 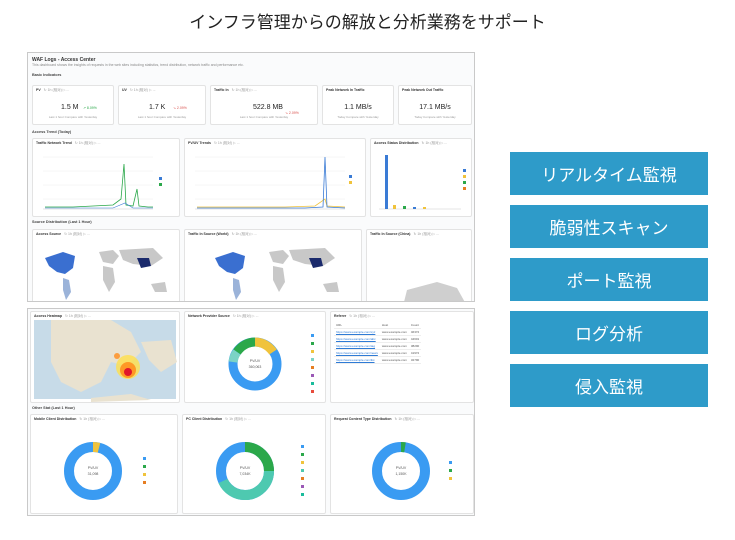 What do you see at coordinates (52, 132) in the screenshot?
I see `section-access-trend: Access Trend (Today)` at bounding box center [52, 132].